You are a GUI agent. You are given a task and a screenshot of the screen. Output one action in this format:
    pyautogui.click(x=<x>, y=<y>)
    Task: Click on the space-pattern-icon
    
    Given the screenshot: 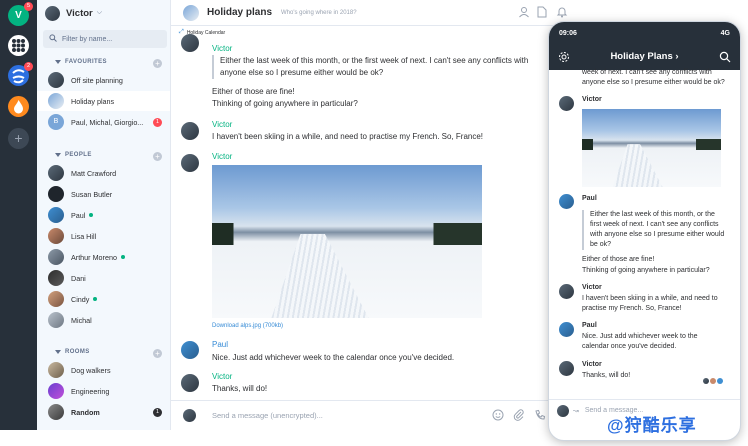 What is the action you would take?
    pyautogui.click(x=18, y=45)
    